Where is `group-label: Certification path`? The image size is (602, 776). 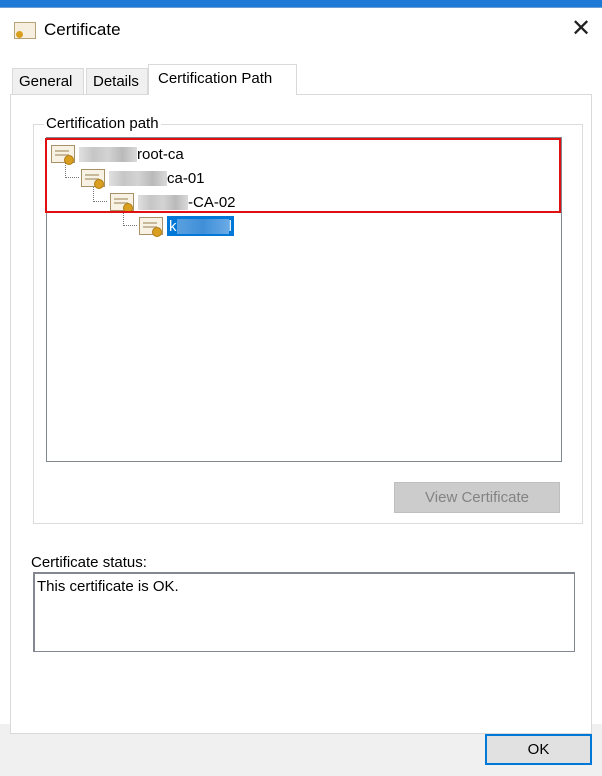 group-label: Certification path is located at coordinates (102, 123).